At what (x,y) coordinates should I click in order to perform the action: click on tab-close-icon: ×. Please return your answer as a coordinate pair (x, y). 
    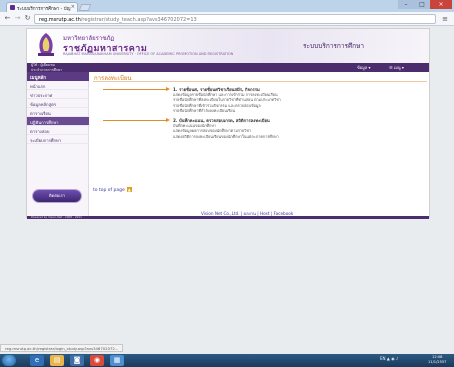
    Looking at the image, I should click on (73, 7).